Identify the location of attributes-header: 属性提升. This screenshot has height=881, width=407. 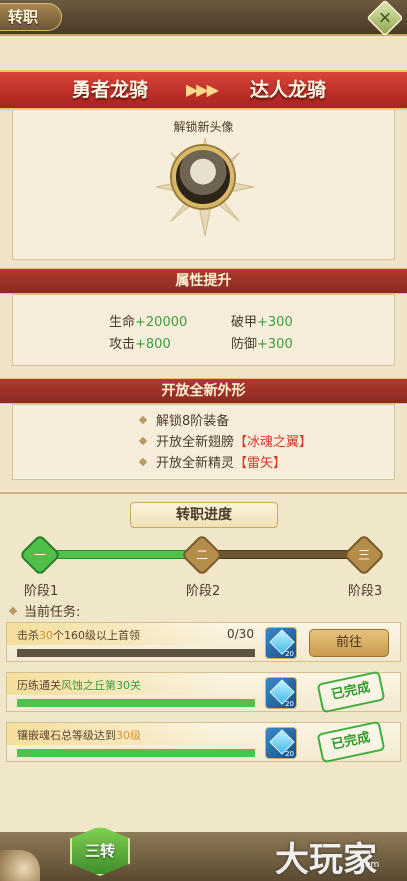
(203, 281).